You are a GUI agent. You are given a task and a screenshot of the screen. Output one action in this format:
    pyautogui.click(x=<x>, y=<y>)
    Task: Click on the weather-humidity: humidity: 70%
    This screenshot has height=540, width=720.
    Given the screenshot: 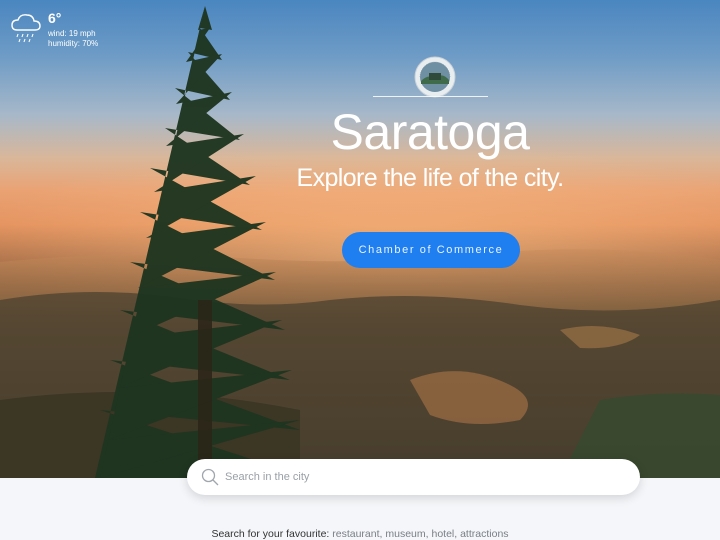 What is the action you would take?
    pyautogui.click(x=73, y=43)
    